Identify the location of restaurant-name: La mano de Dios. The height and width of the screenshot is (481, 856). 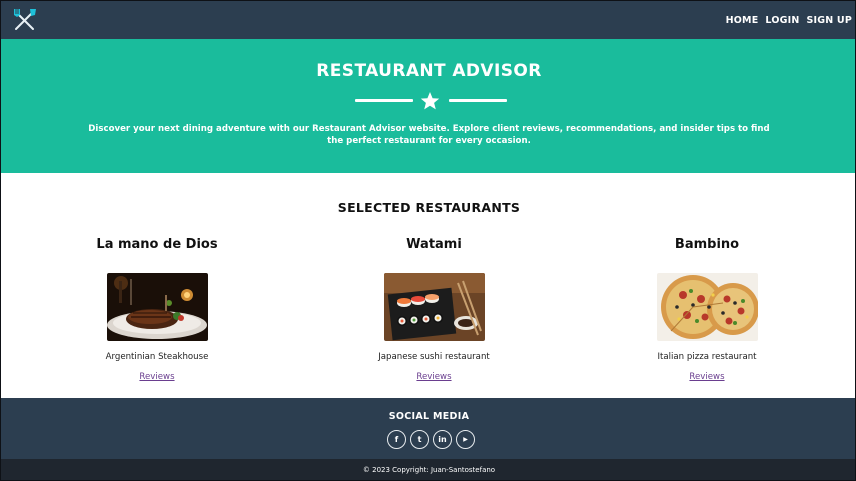
(157, 244).